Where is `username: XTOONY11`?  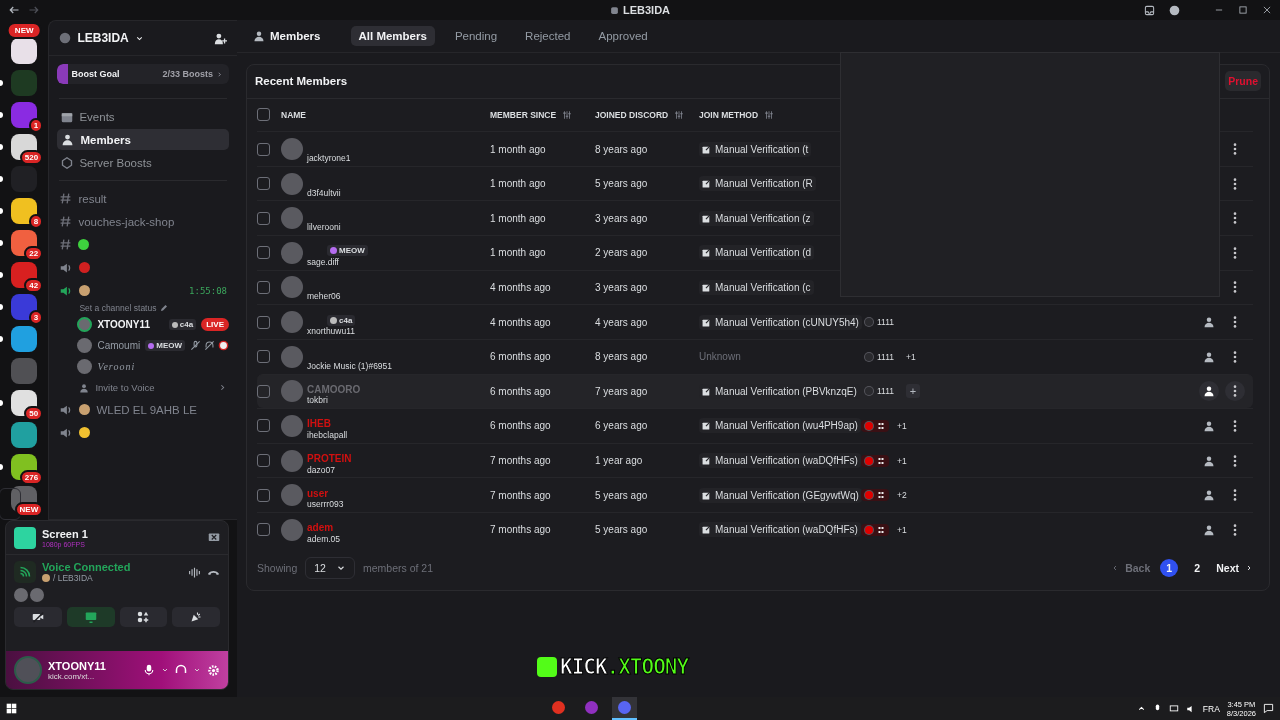 username: XTOONY11 is located at coordinates (77, 665).